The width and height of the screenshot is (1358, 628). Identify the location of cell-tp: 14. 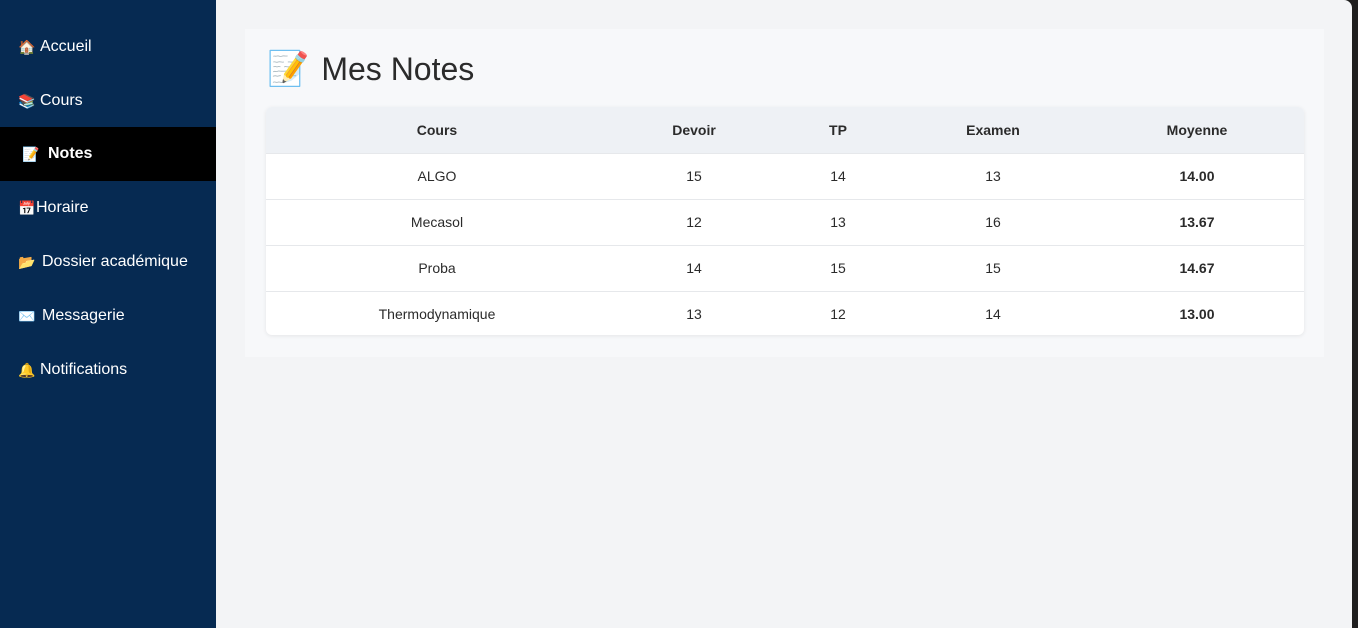
(838, 176).